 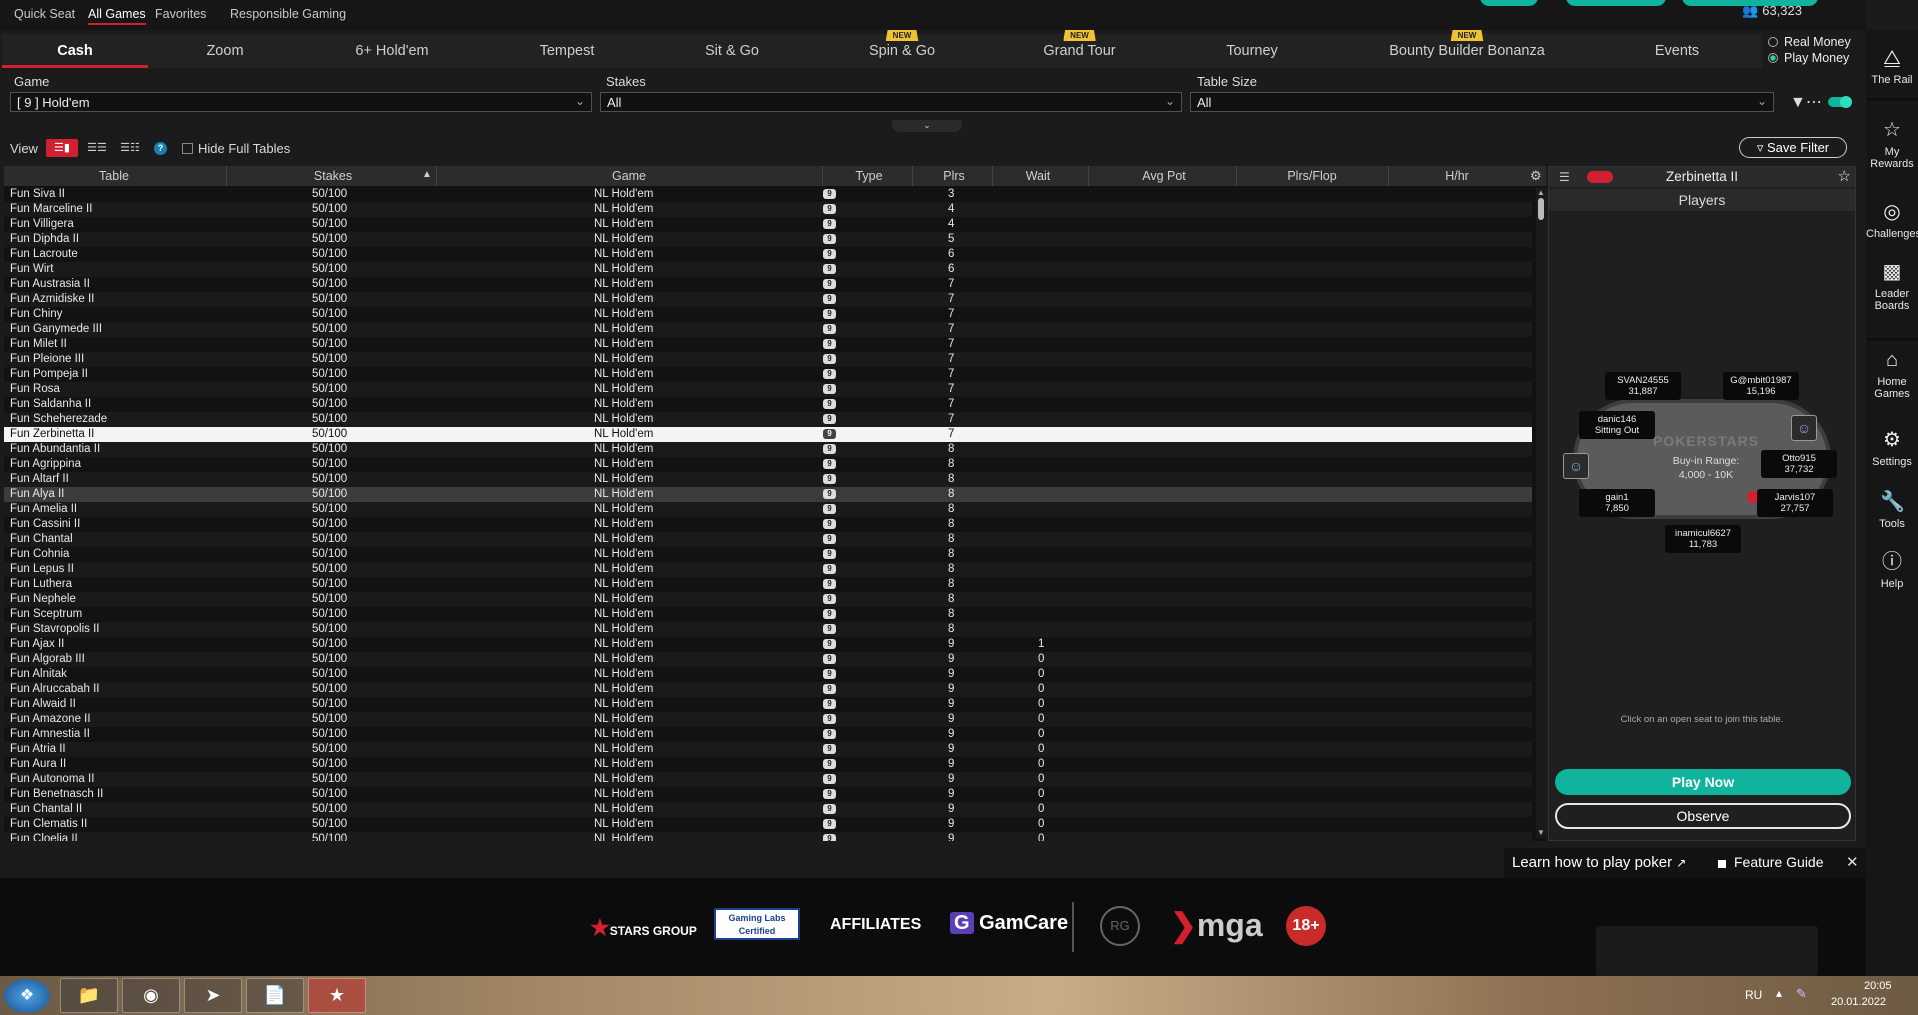 I want to click on rail-settings: ⚙ Settings, so click(x=1892, y=448).